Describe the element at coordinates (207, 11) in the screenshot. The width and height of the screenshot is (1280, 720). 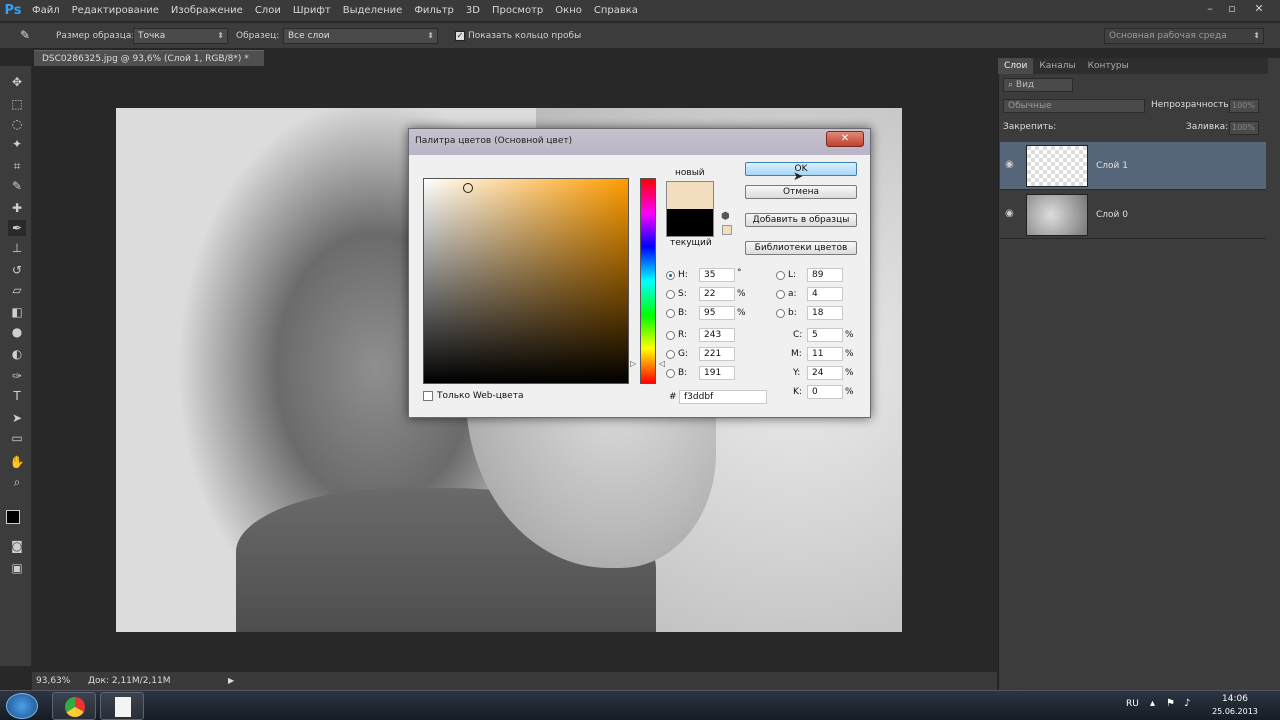
I see `menu-image: Изображение` at that location.